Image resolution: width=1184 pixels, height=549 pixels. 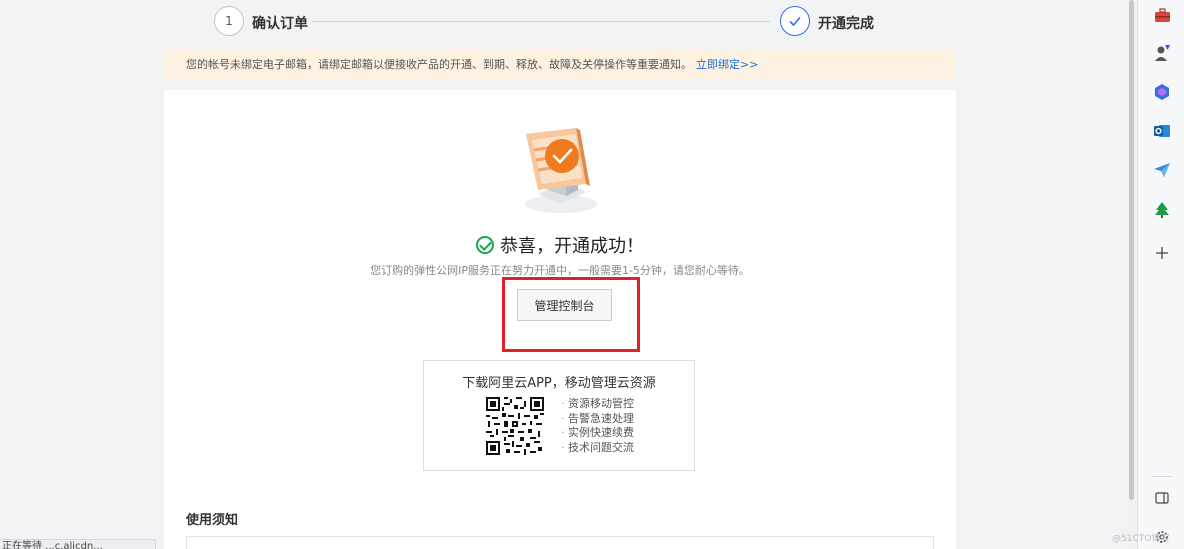 I want to click on success-title-text: 恭喜，开通成功！, so click(x=572, y=246).